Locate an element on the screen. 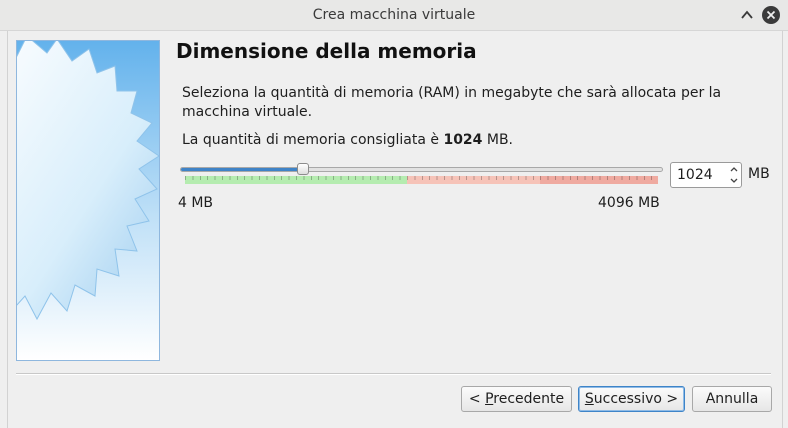 Image resolution: width=788 pixels, height=428 pixels. chevron-up-icon is located at coordinates (747, 15).